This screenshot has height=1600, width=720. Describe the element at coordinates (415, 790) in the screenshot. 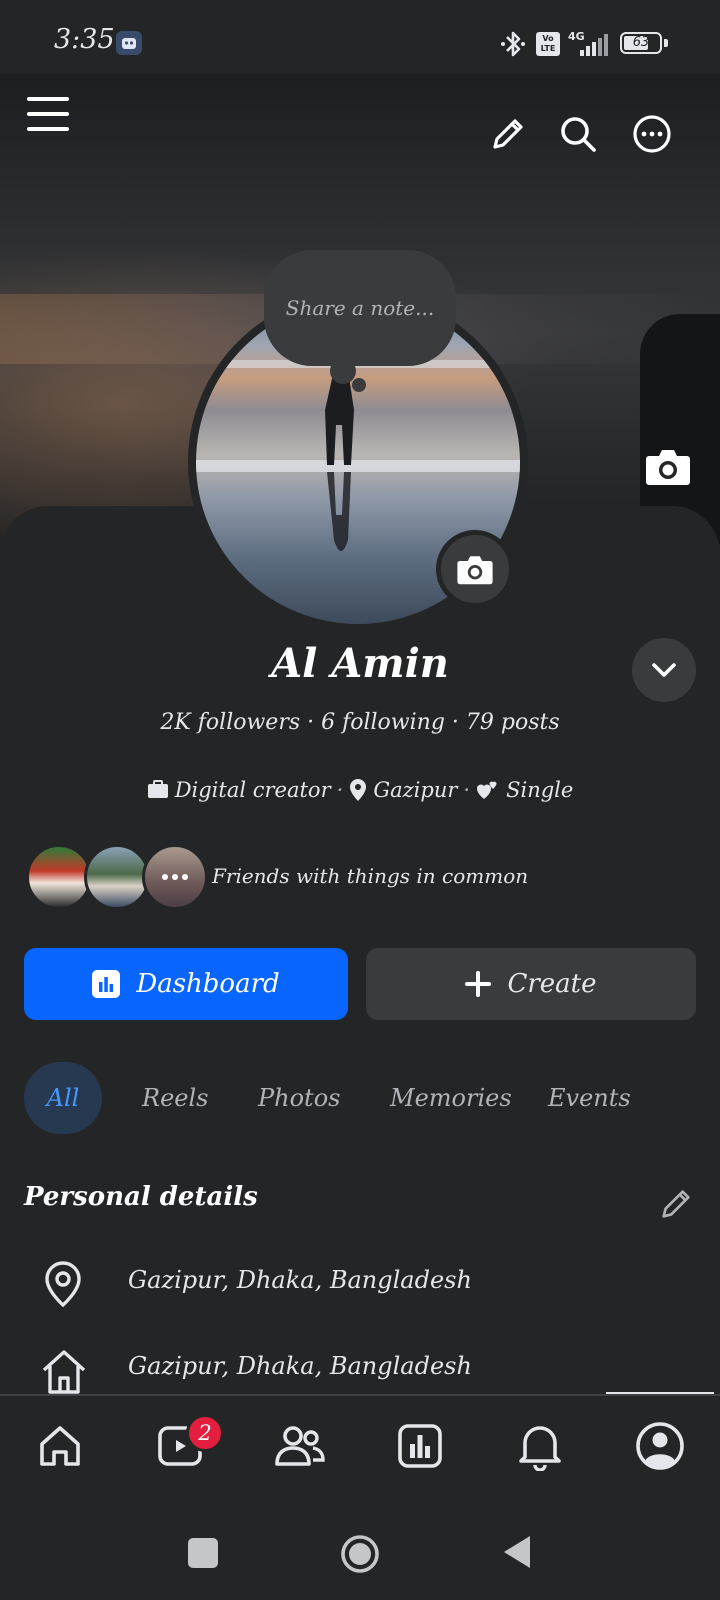

I see `profile-location: Gazipur` at that location.